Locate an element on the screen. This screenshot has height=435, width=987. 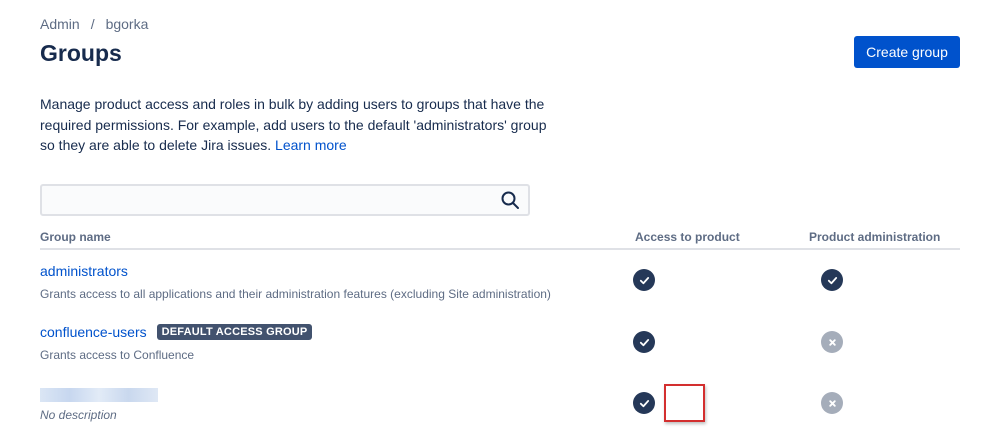
redacted-group-name is located at coordinates (99, 395).